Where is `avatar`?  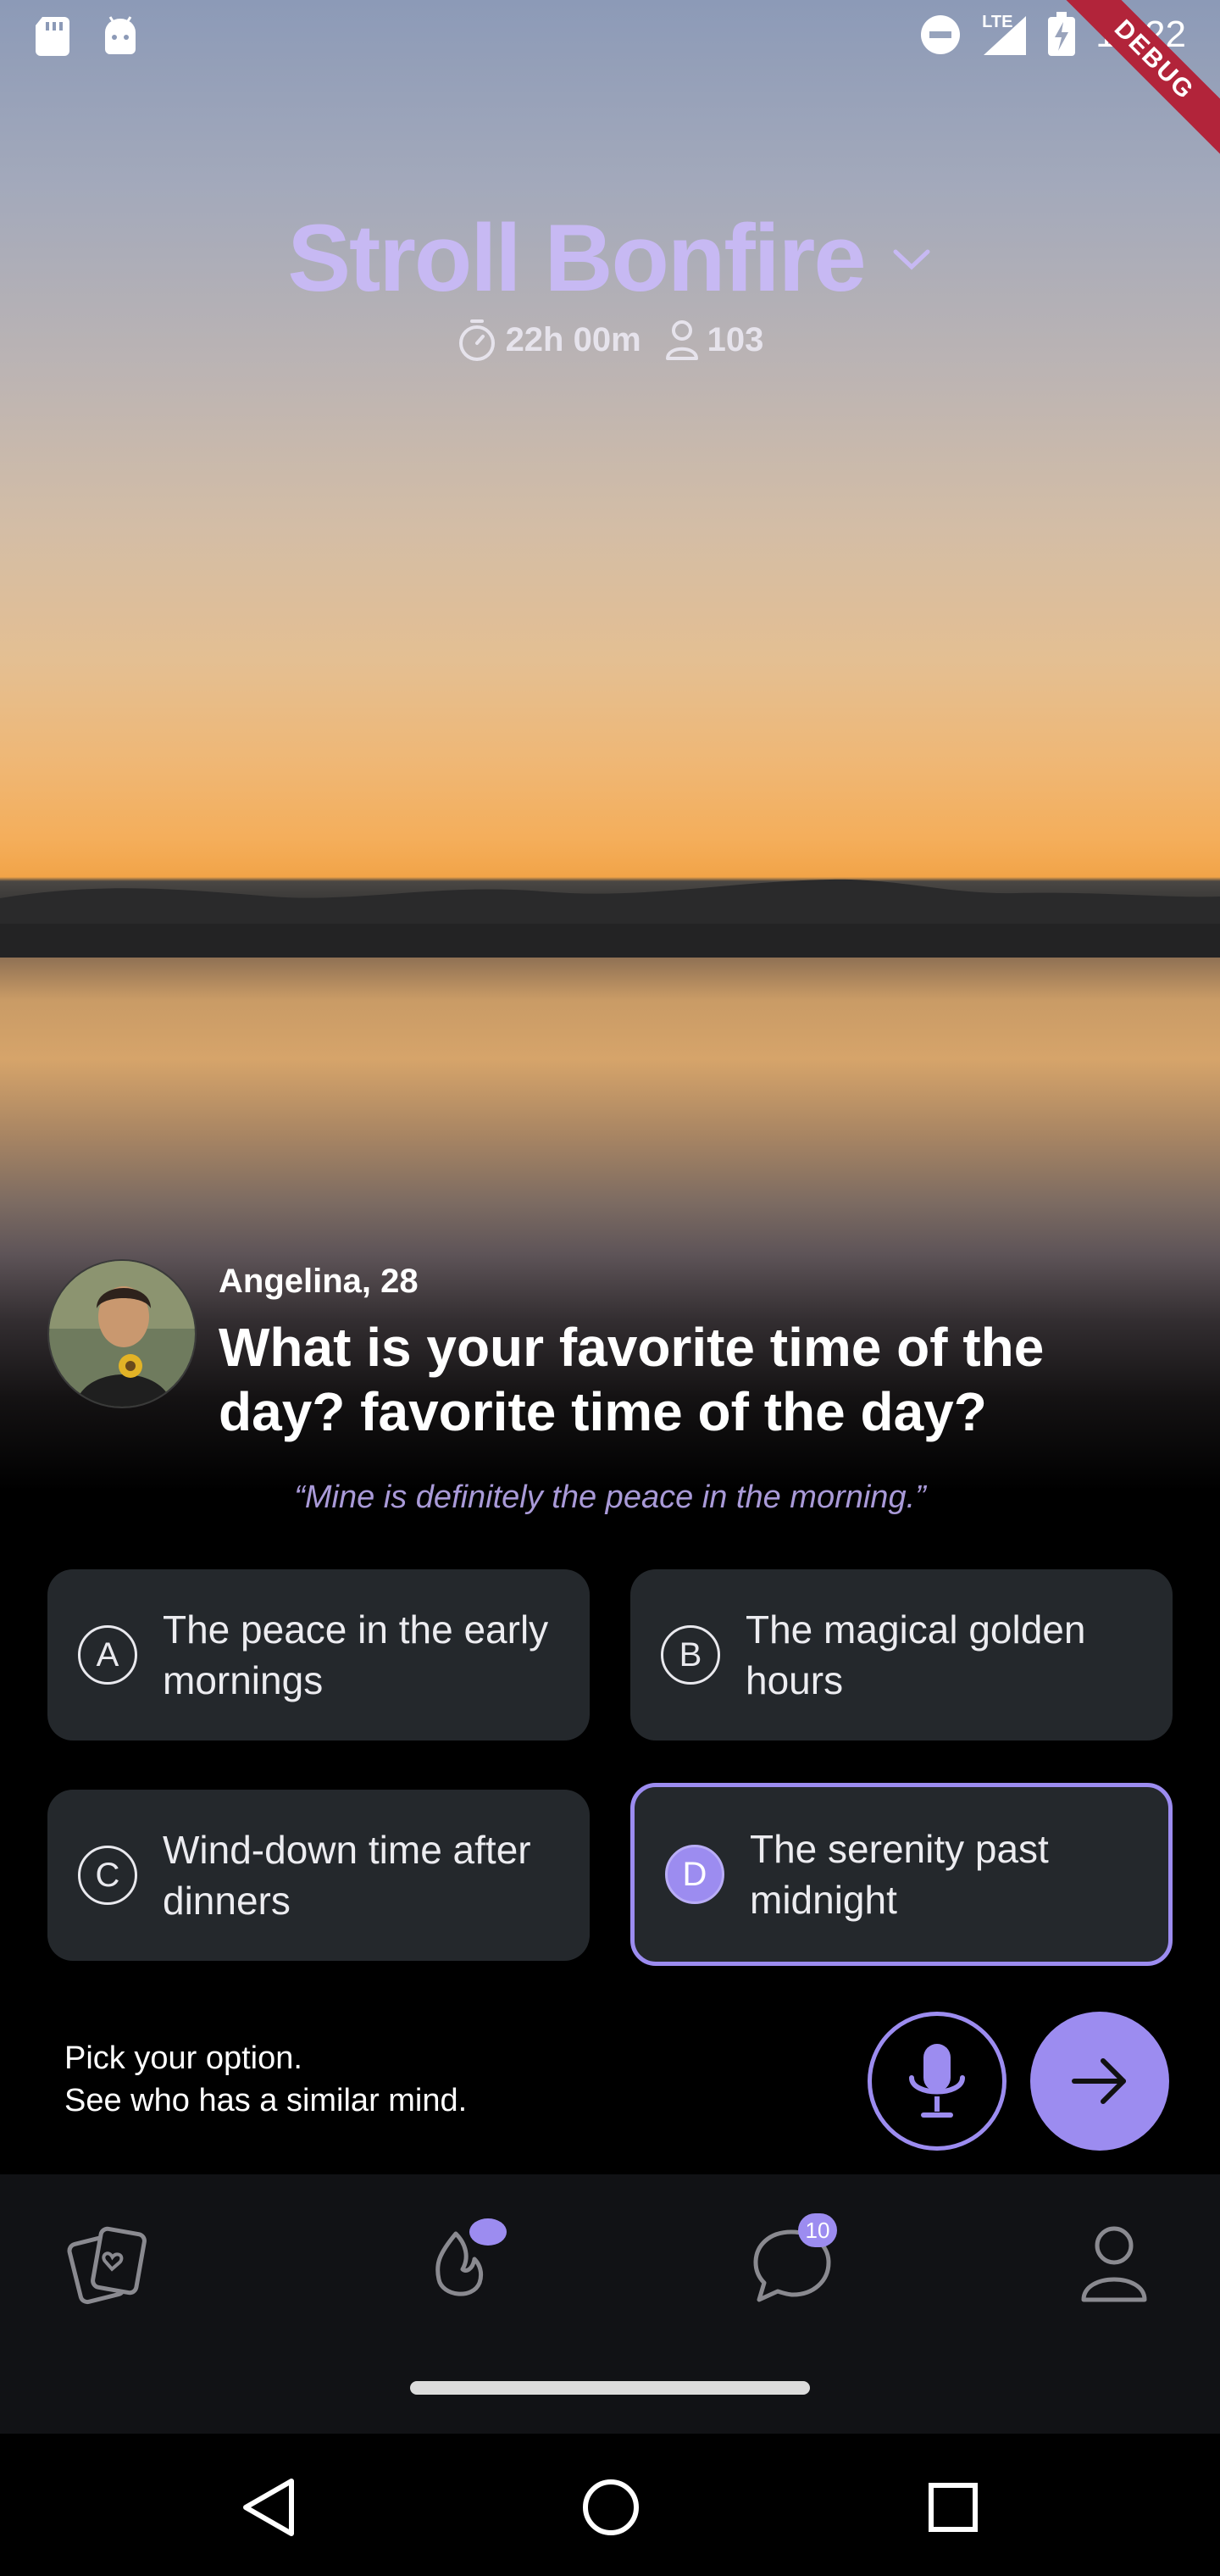
avatar is located at coordinates (122, 1333).